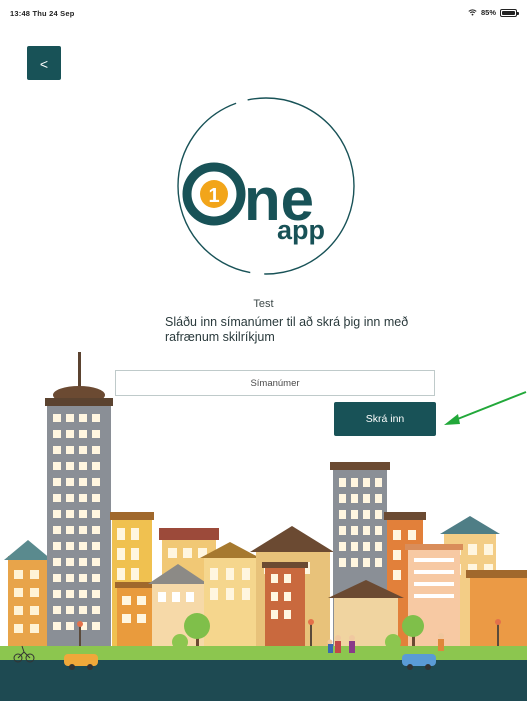  I want to click on annotation-arrow-icon, so click(485, 408).